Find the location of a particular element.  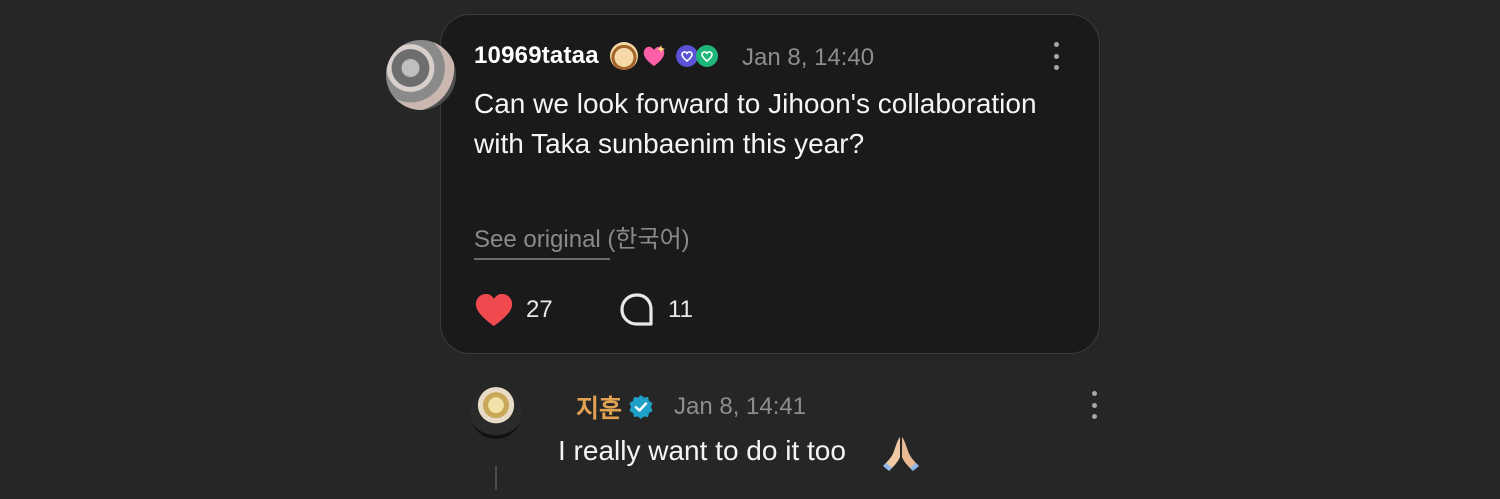

username-badges is located at coordinates (664, 56).